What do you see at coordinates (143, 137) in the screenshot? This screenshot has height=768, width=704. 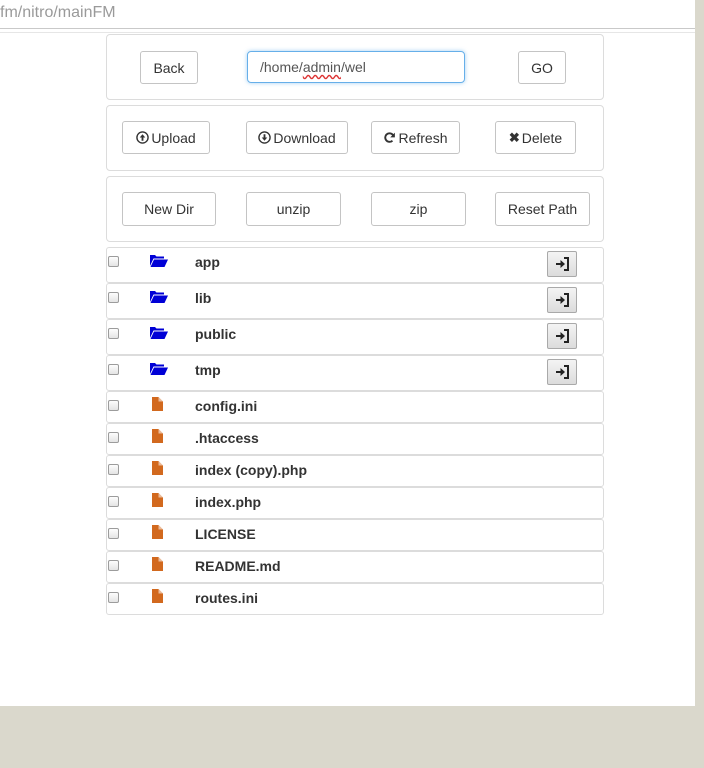 I see `upload-circle-icon` at bounding box center [143, 137].